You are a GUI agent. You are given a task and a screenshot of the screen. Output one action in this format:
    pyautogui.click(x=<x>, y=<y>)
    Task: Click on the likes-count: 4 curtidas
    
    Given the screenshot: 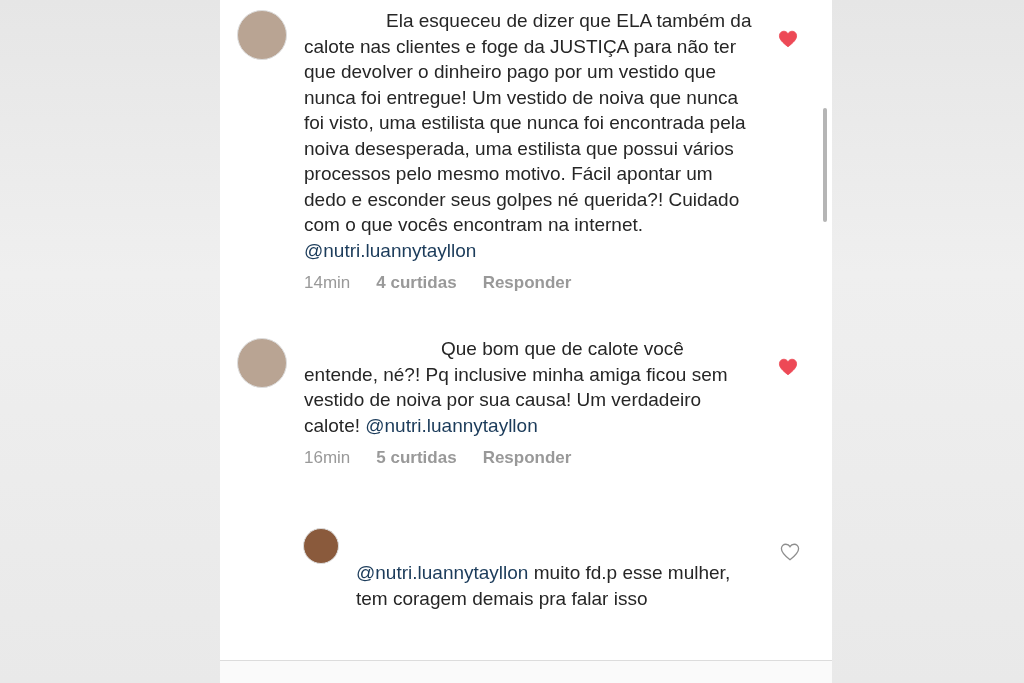 What is the action you would take?
    pyautogui.click(x=416, y=283)
    